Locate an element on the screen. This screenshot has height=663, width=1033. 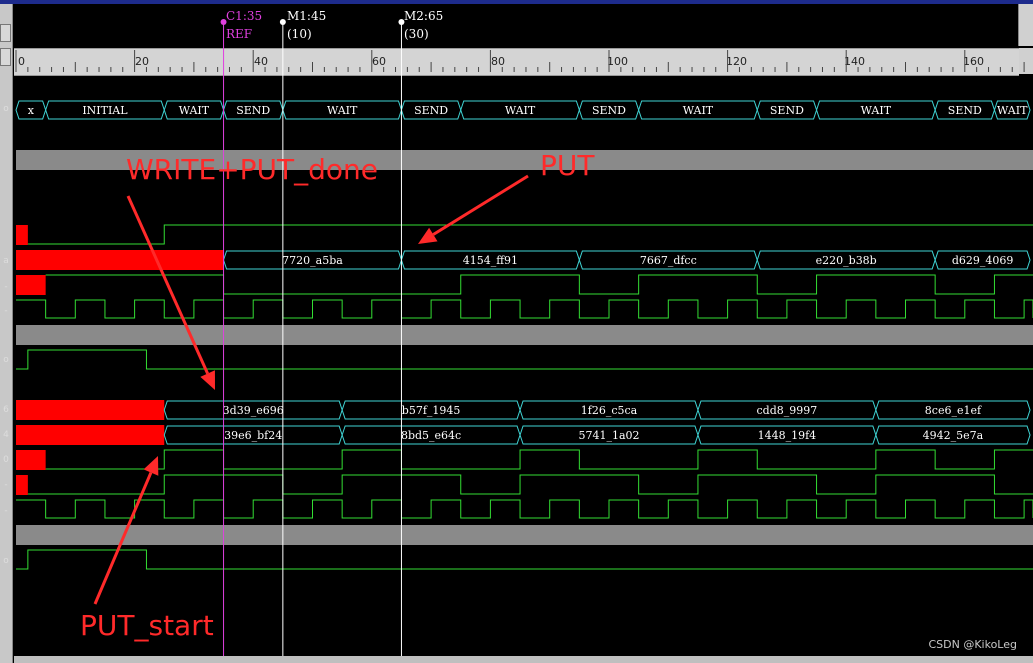
data-bus-2-label: 3d39_e696 is located at coordinates (253, 410).